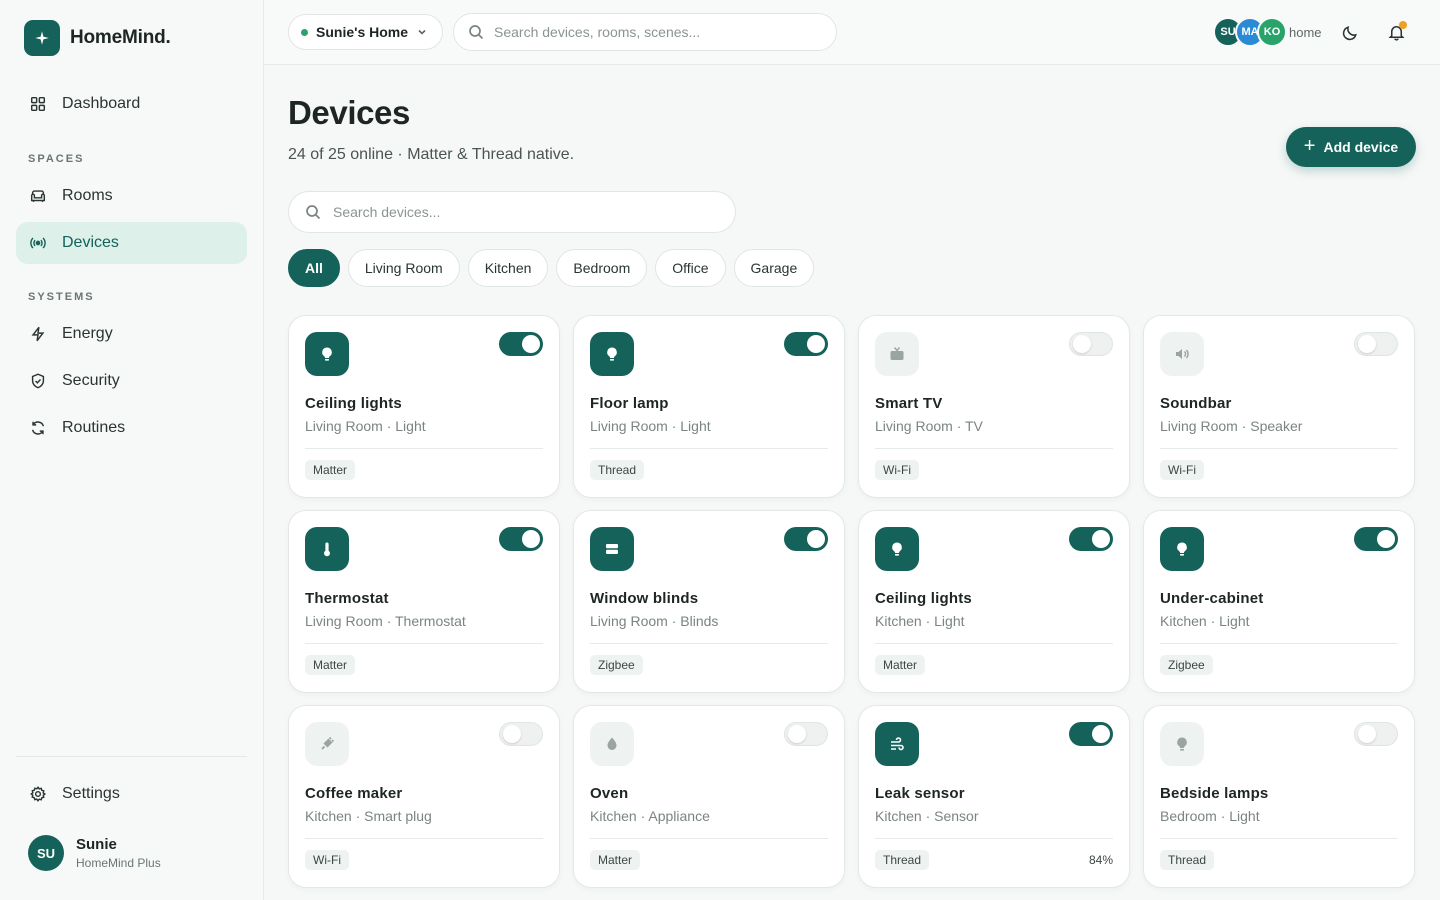 The height and width of the screenshot is (900, 1440). What do you see at coordinates (654, 621) in the screenshot?
I see `device-meta: Living Room · Blinds` at bounding box center [654, 621].